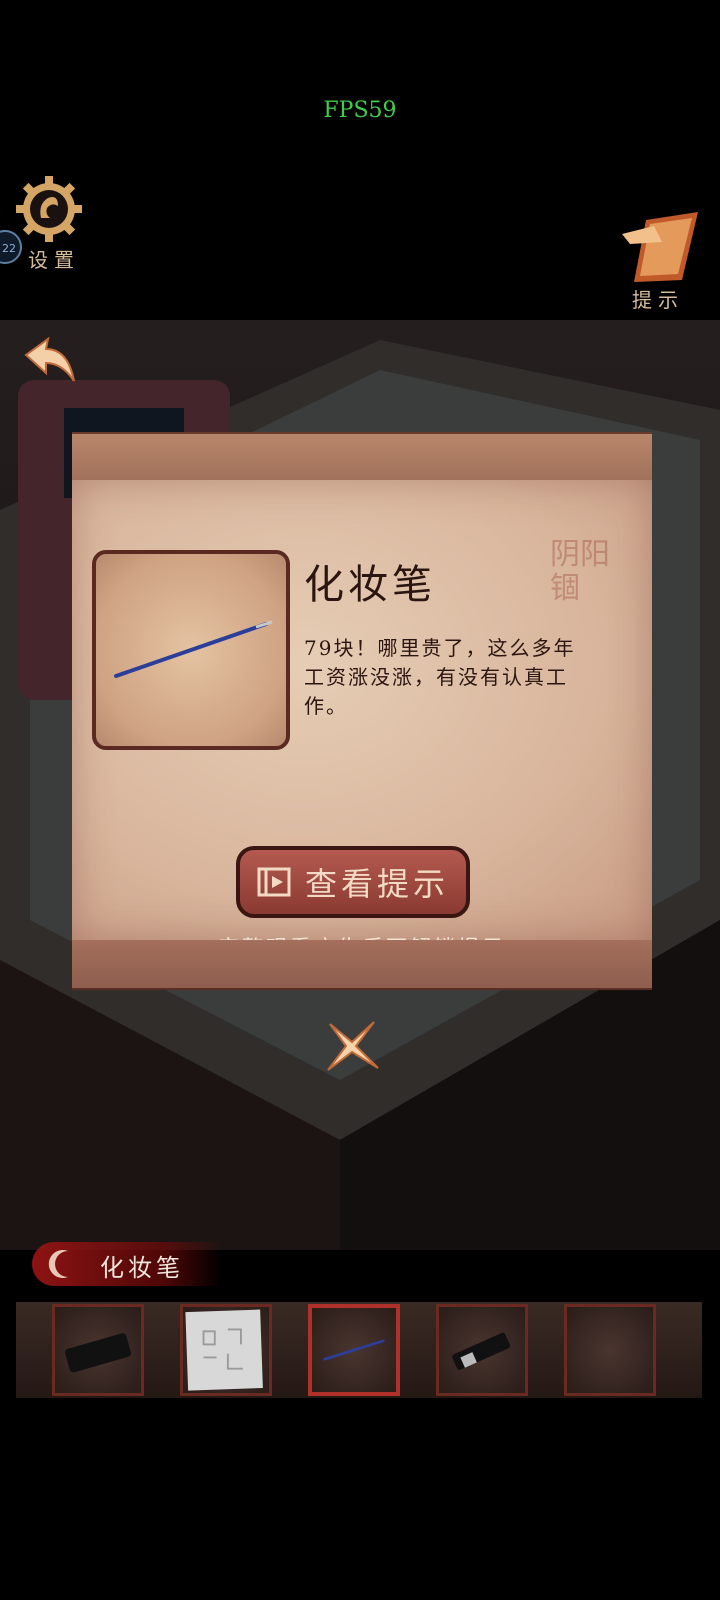  I want to click on close-icon, so click(352, 1046).